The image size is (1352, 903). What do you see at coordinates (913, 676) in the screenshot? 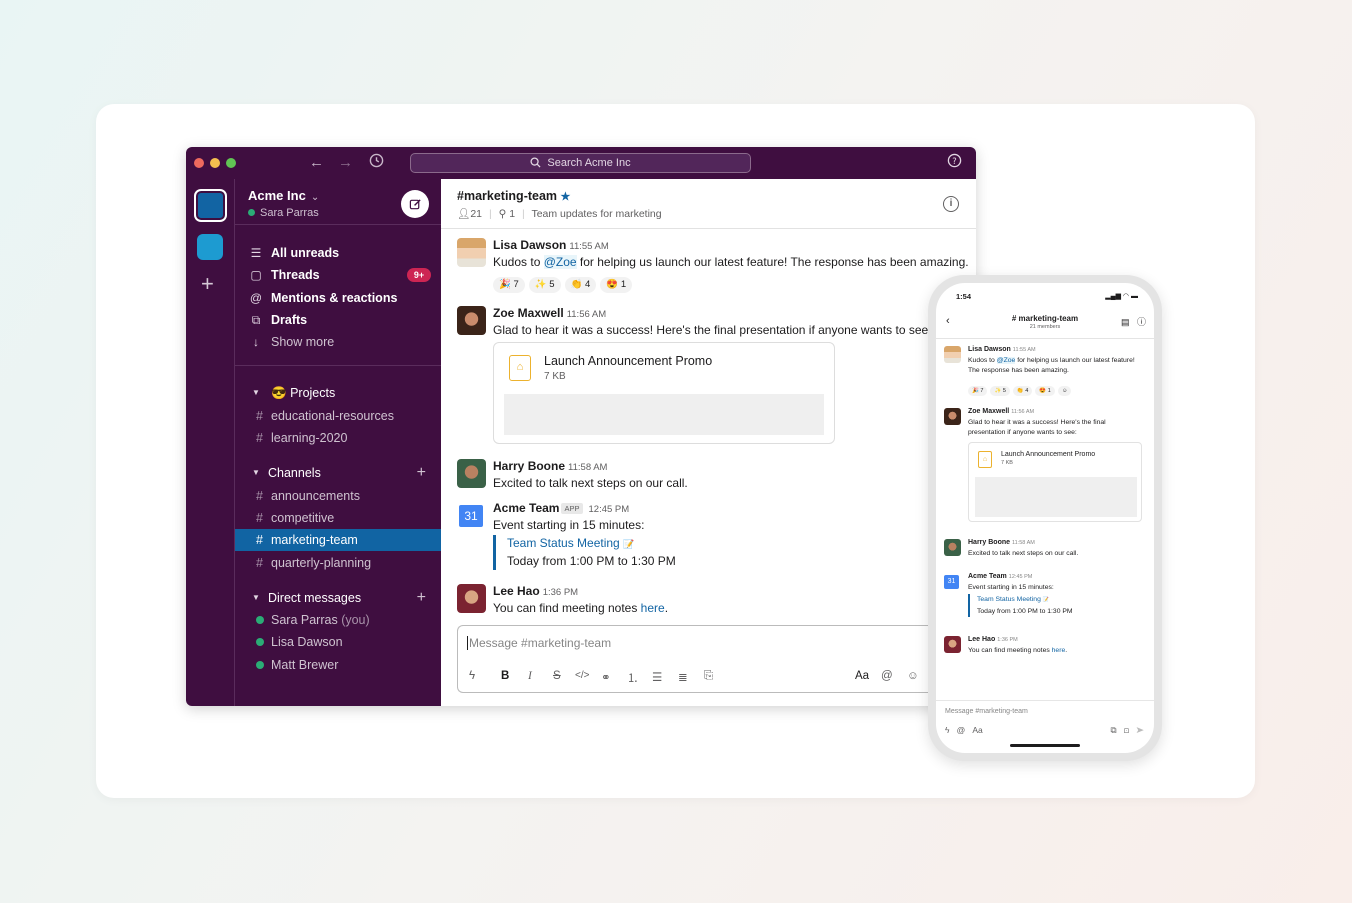
I see `emoji-icon: ☺` at bounding box center [913, 676].